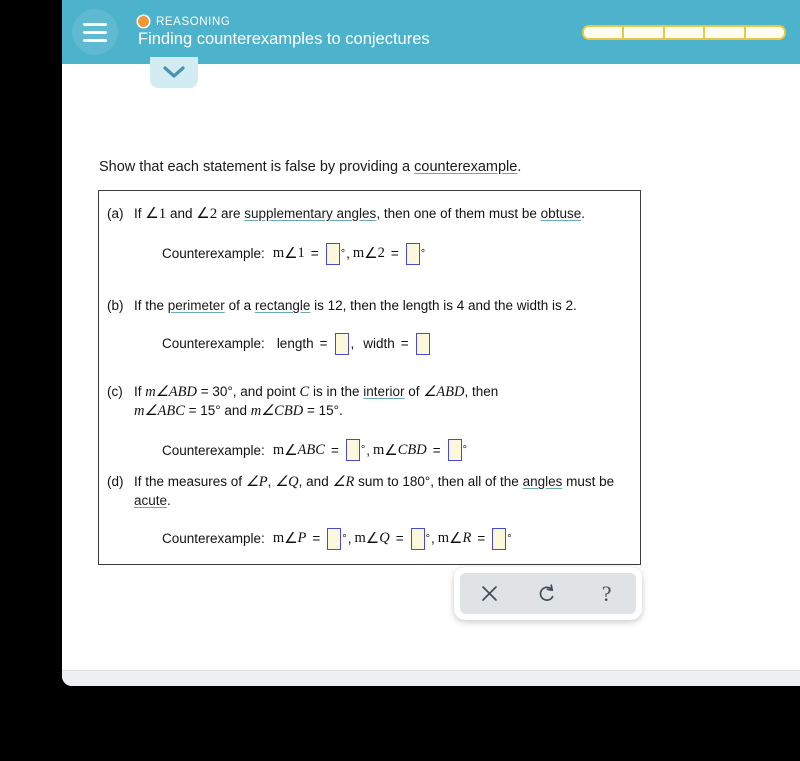 The height and width of the screenshot is (761, 800). I want to click on answer-toolbar-inner: ?, so click(548, 593).